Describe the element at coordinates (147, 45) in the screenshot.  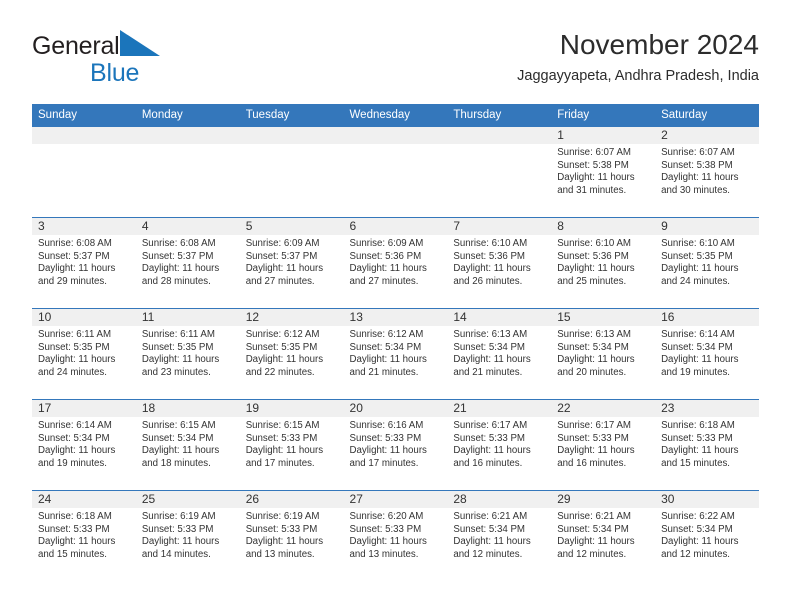
I see `brand-name-primary: General` at that location.